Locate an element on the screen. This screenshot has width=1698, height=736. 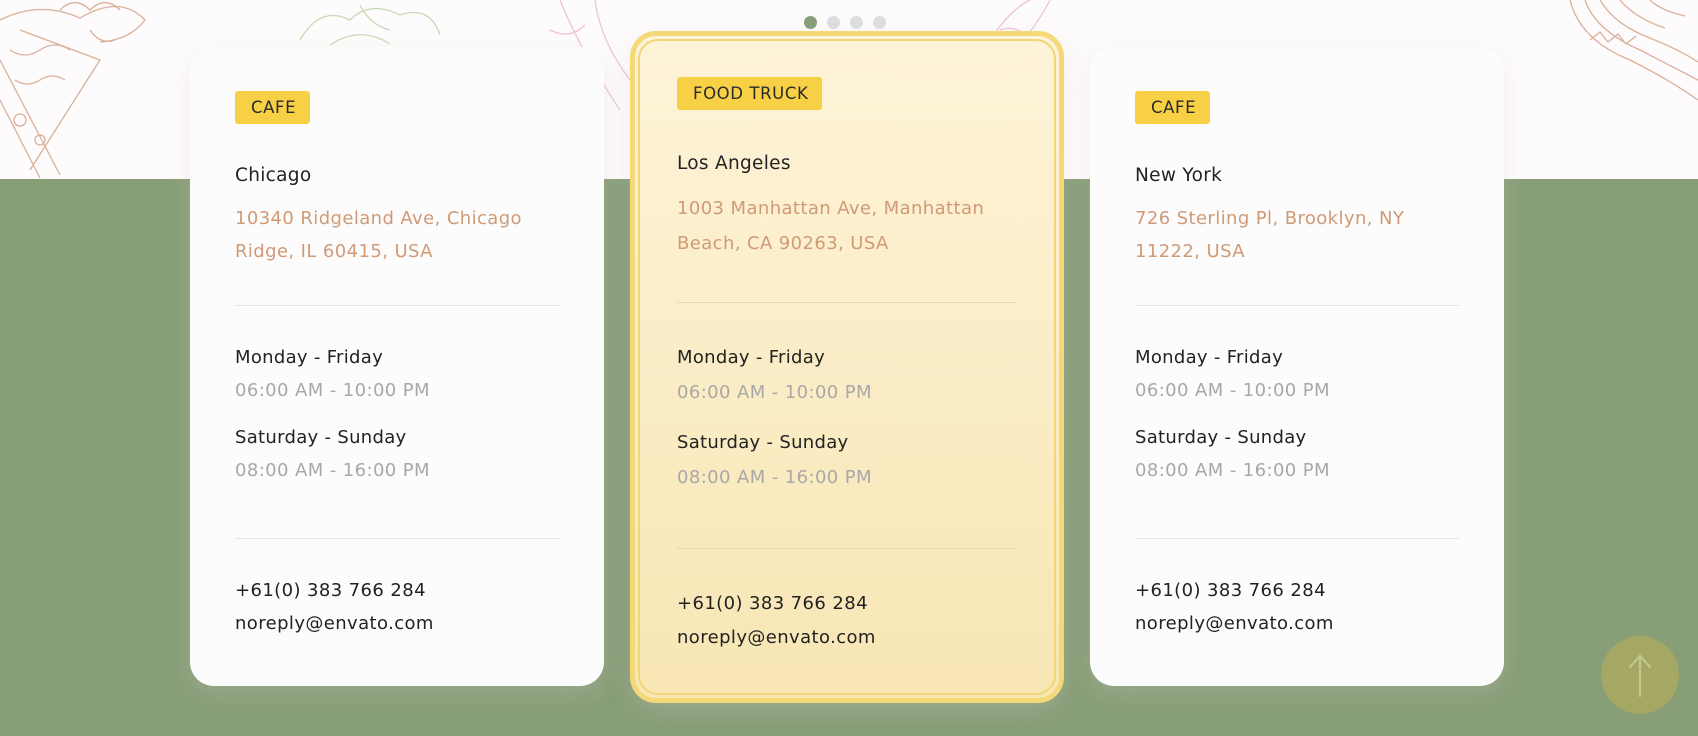
address-line: 11222, USA is located at coordinates (1190, 251).